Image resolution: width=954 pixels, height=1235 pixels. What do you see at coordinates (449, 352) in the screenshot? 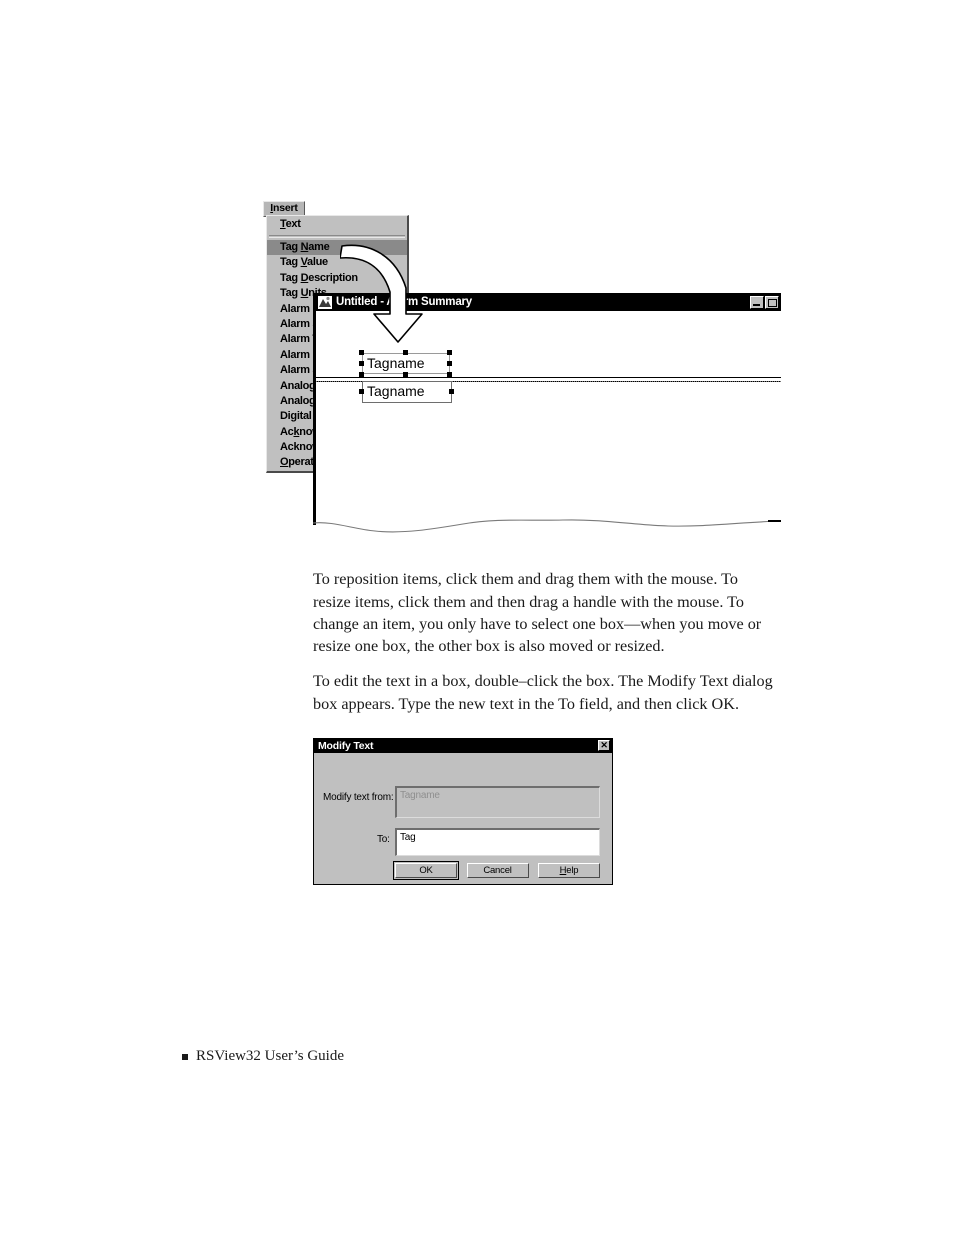
I see `resize-handle-ne` at bounding box center [449, 352].